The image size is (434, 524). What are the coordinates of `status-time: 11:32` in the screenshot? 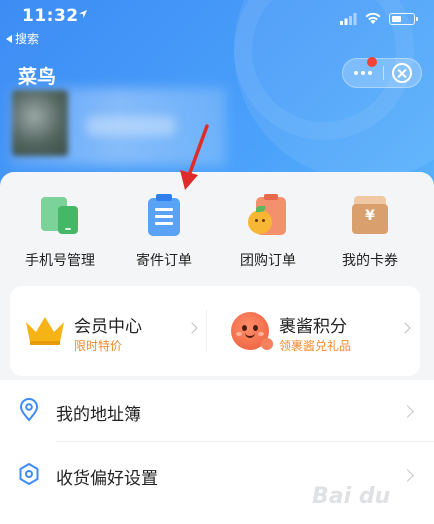 It's located at (50, 16).